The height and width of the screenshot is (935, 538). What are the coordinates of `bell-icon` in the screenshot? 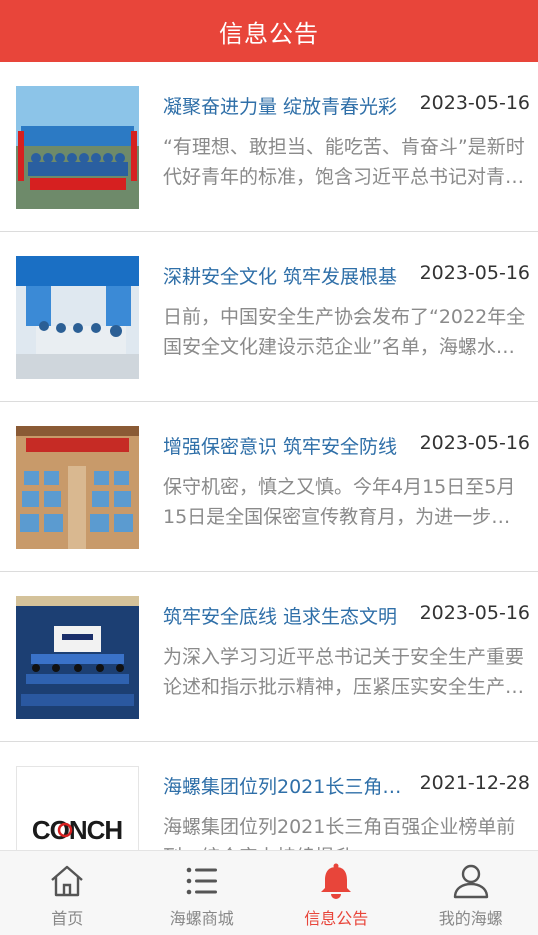 It's located at (336, 881).